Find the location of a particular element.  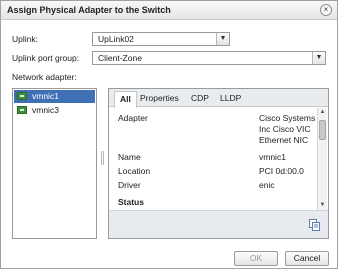

uplink-port-group-select: Client-Zone ▼ is located at coordinates (209, 58).